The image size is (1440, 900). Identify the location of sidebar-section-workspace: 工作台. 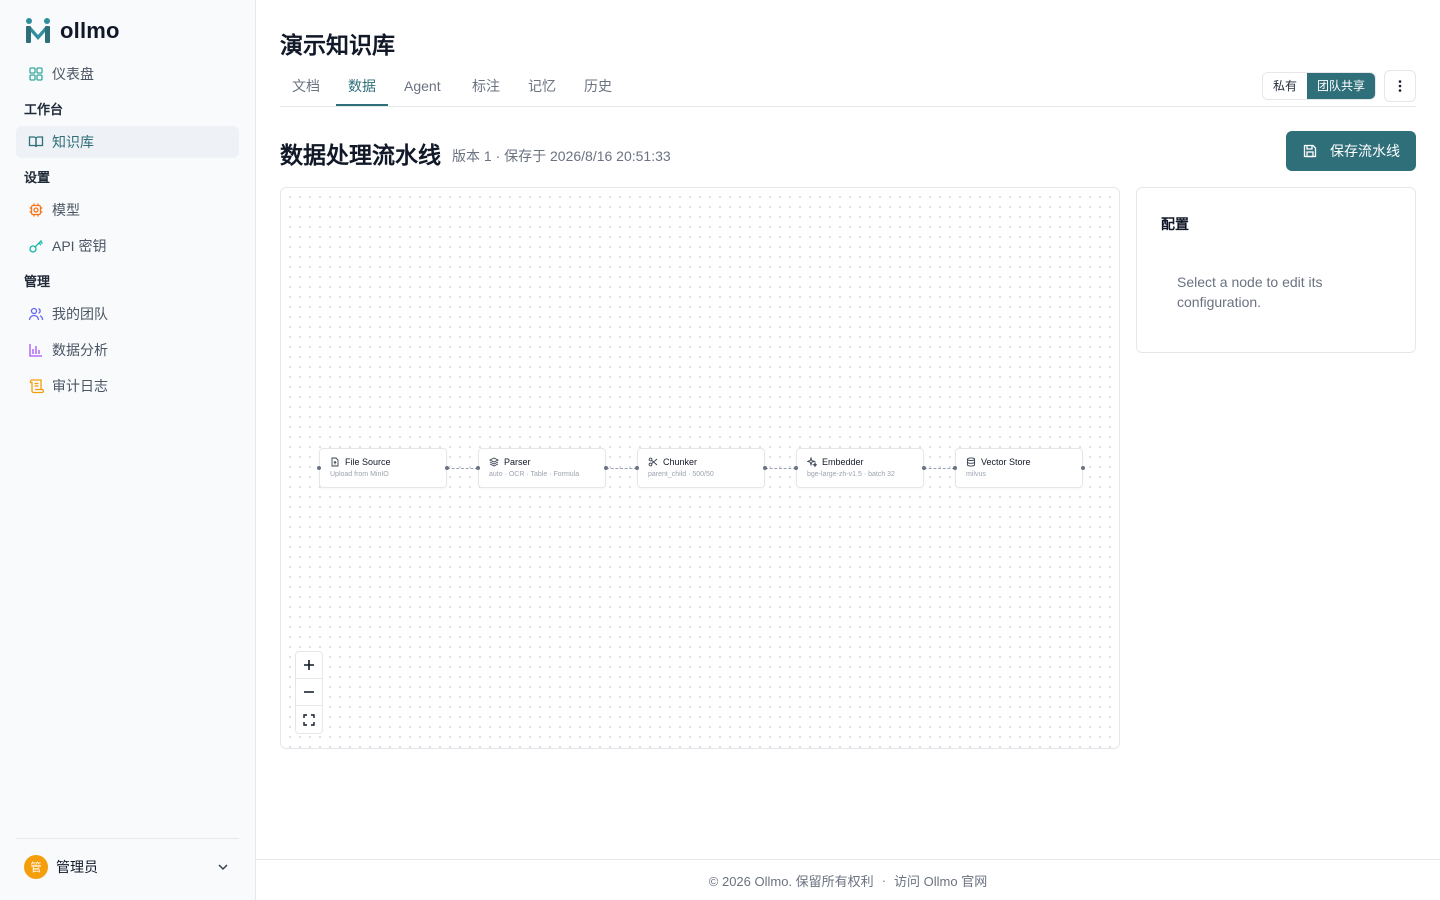
(44, 109).